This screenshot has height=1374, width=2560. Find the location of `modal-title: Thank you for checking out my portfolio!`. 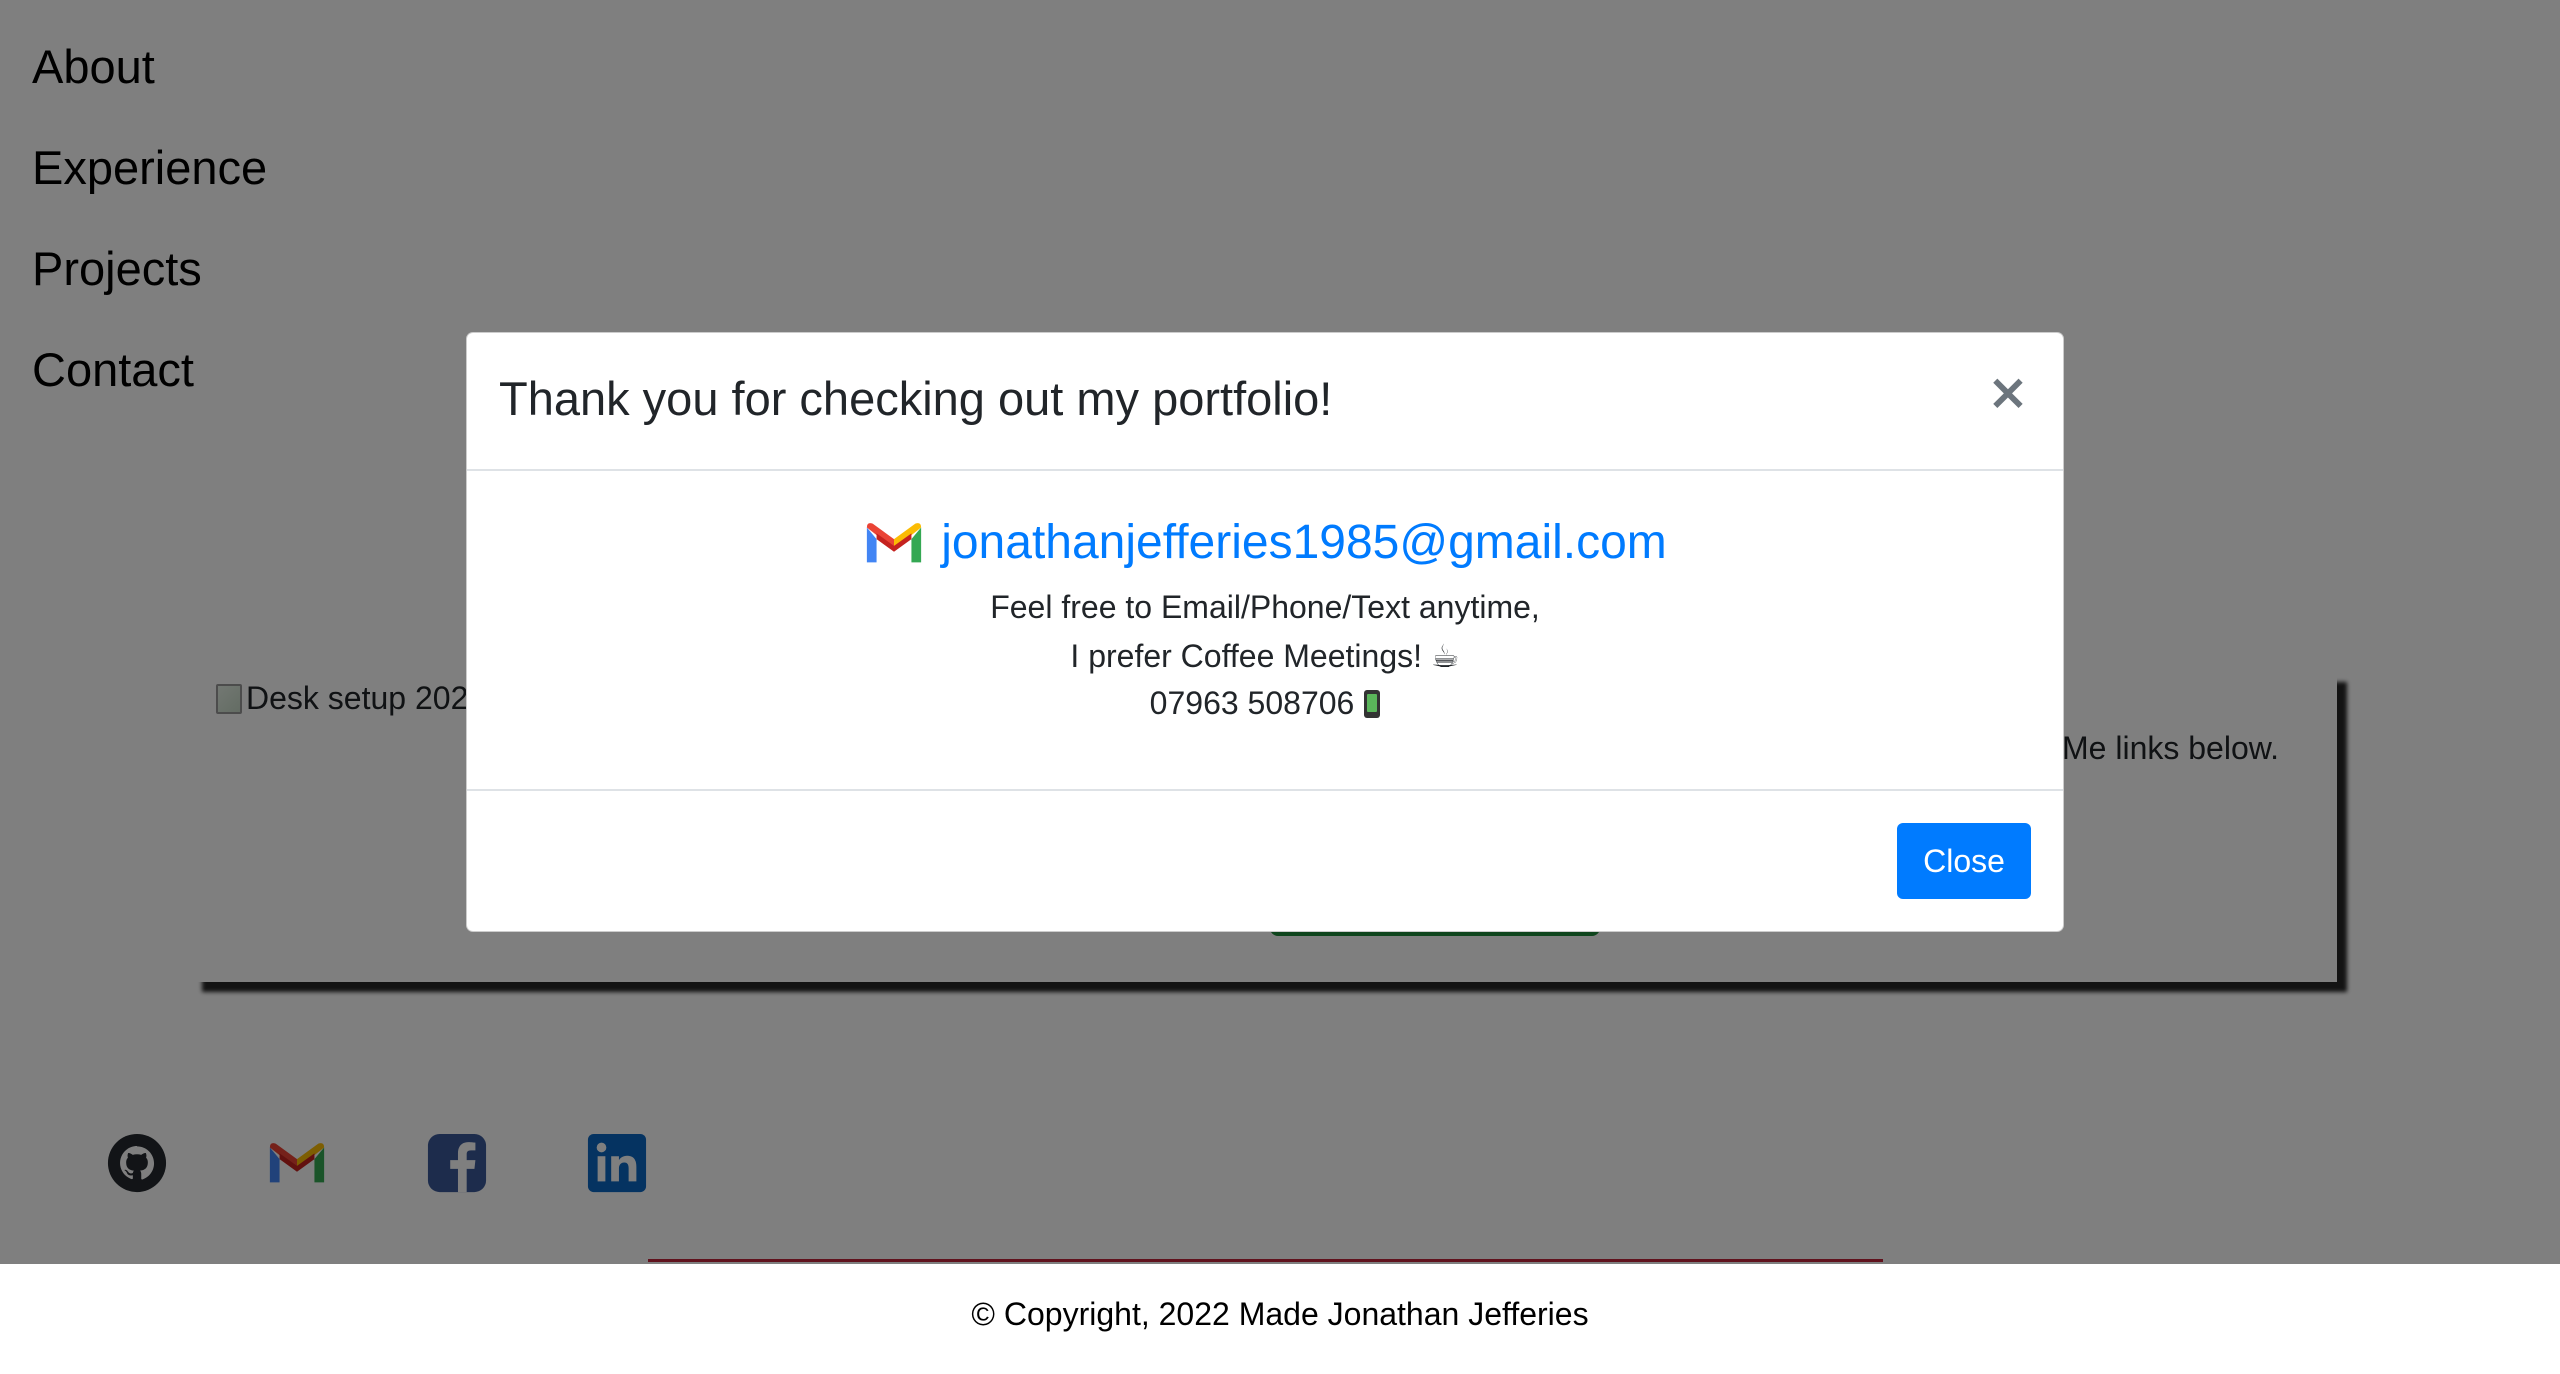

modal-title: Thank you for checking out my portfolio! is located at coordinates (916, 398).